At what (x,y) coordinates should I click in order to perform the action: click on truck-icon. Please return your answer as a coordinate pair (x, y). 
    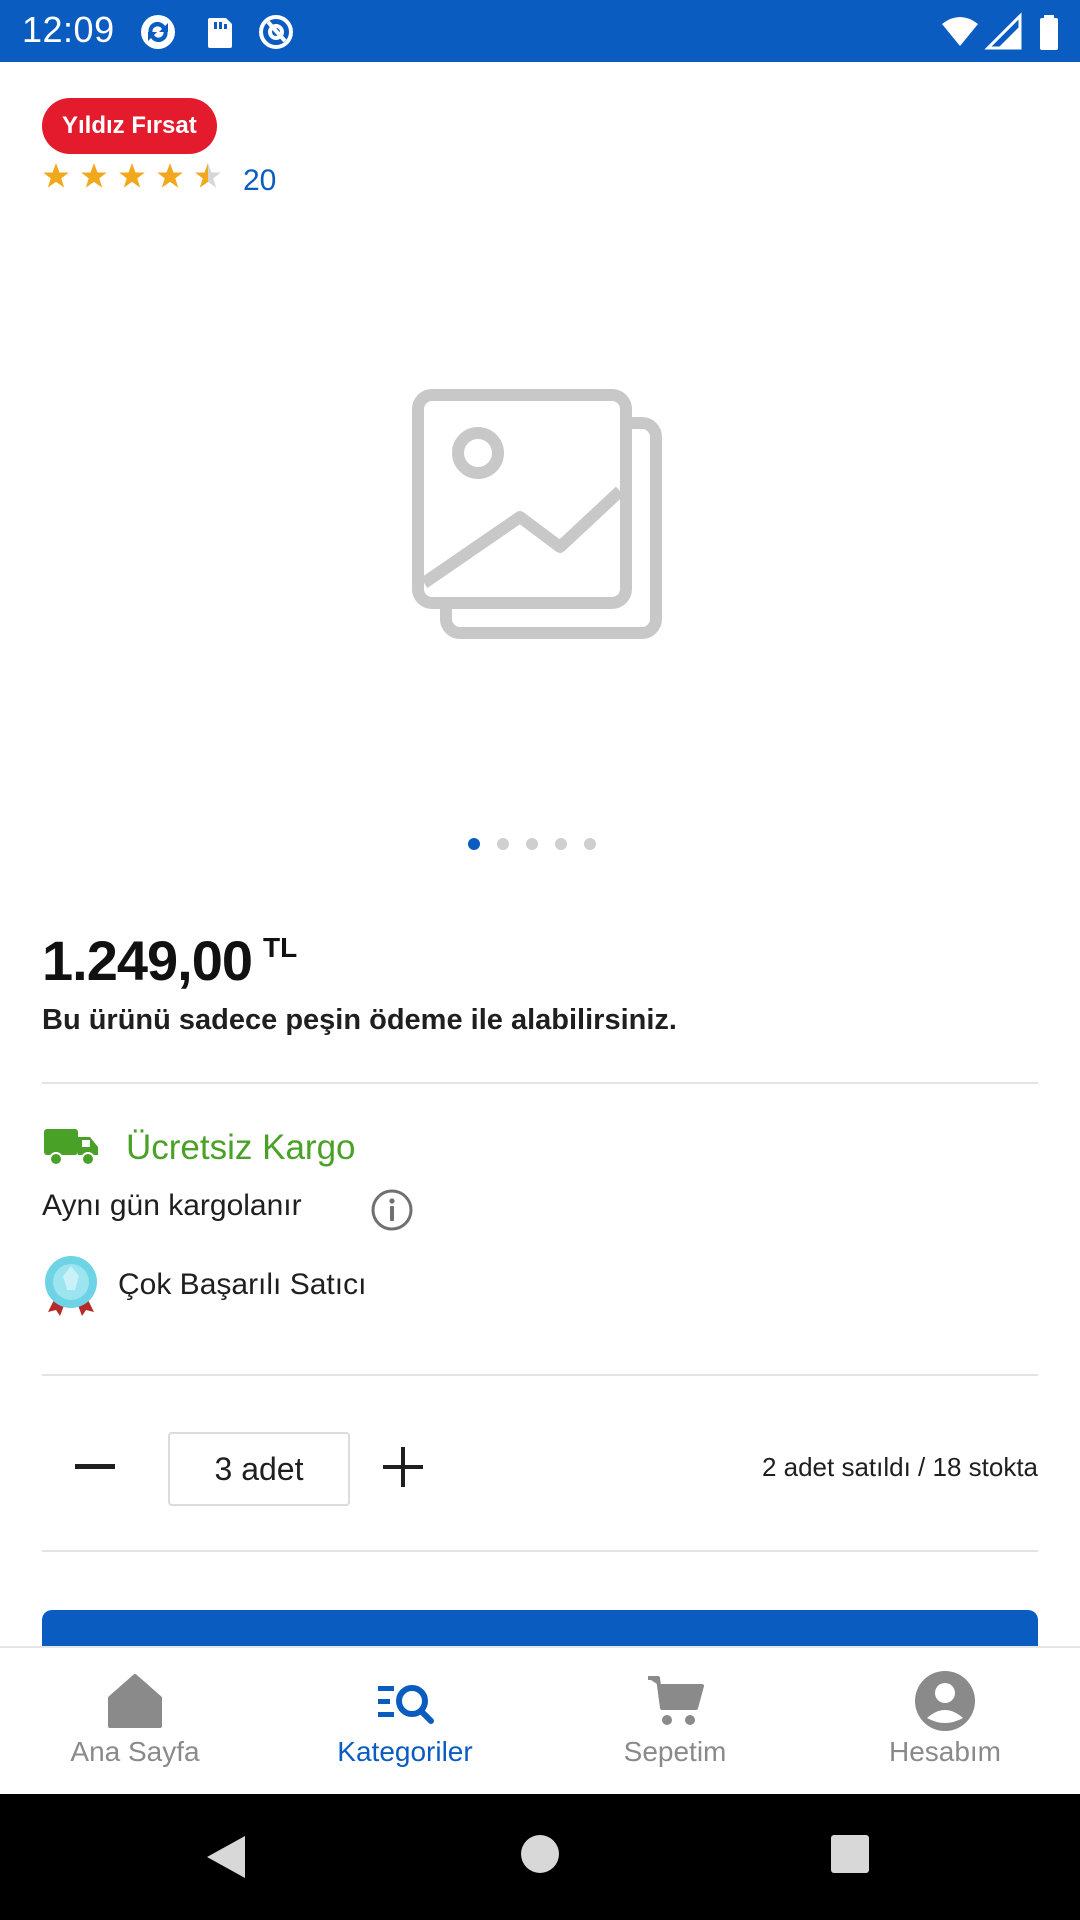
    Looking at the image, I should click on (71, 1147).